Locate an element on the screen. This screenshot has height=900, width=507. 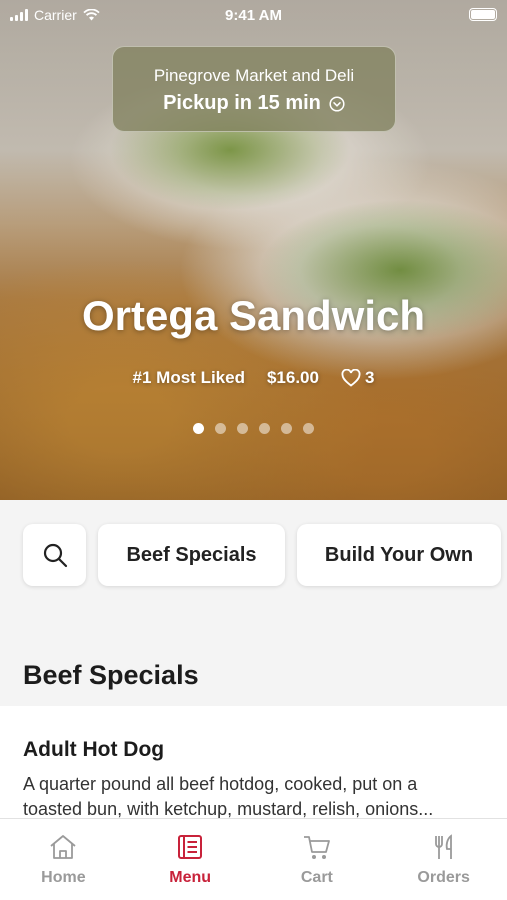
like-button: 3 is located at coordinates (357, 378).